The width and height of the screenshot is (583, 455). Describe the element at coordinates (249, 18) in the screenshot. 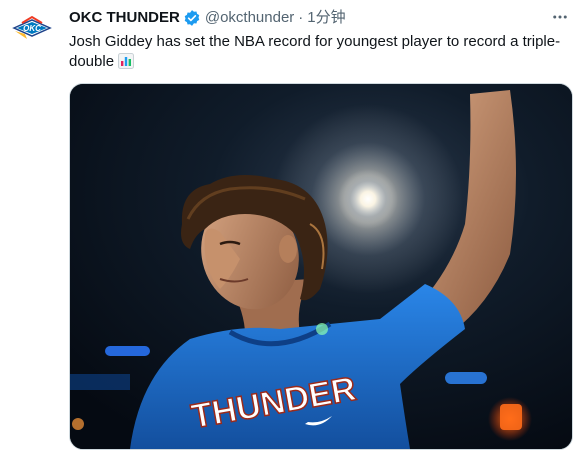

I see `author-handle: @okcthunder` at that location.